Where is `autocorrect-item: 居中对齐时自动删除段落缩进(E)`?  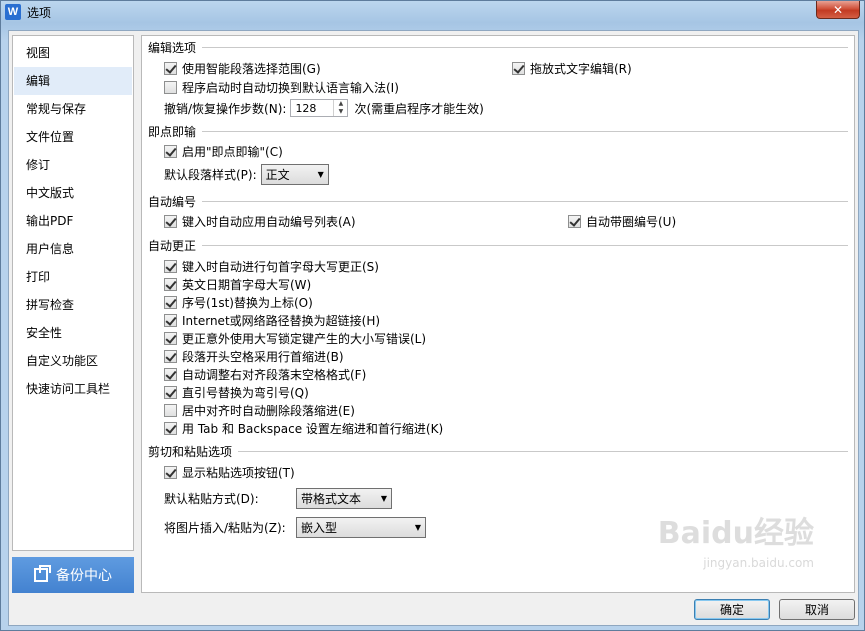 autocorrect-item: 居中对齐时自动删除段落缩进(E) is located at coordinates (259, 410).